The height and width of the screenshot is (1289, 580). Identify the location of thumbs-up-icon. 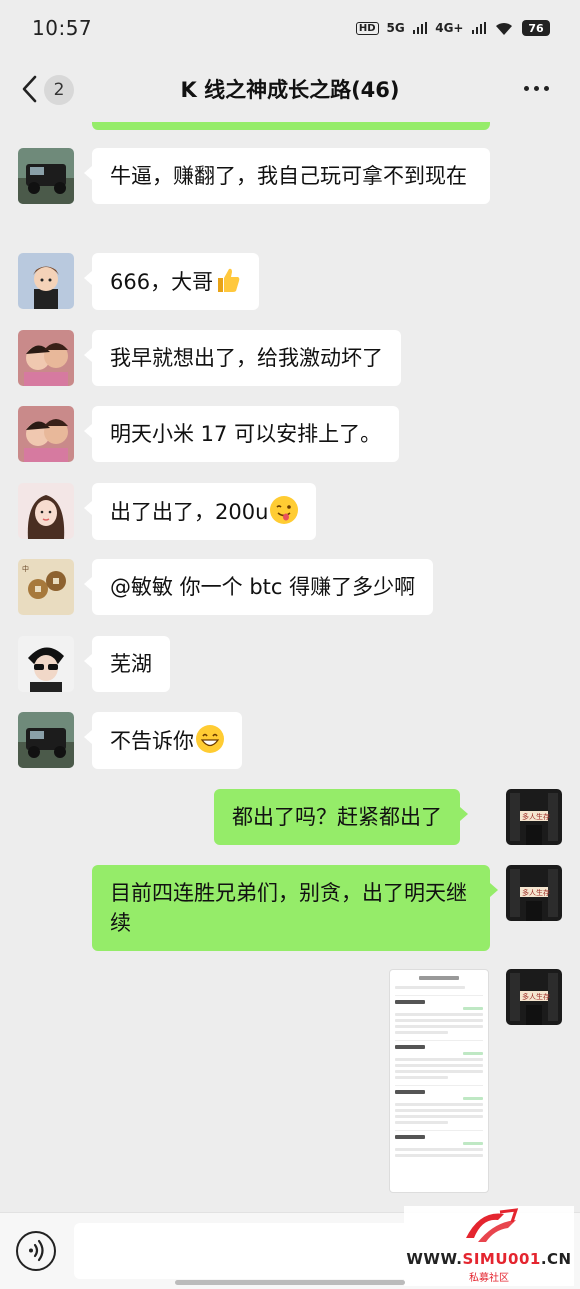
(229, 280).